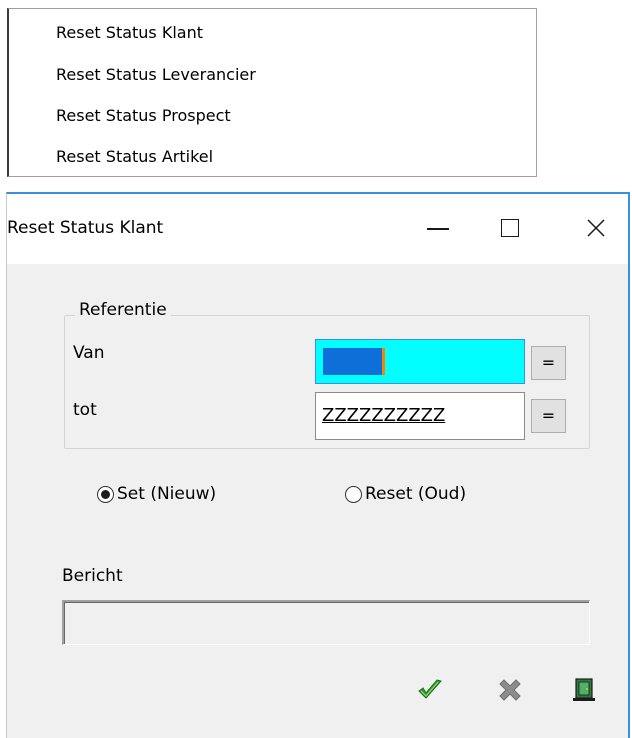  What do you see at coordinates (420, 361) in the screenshot?
I see `van-input` at bounding box center [420, 361].